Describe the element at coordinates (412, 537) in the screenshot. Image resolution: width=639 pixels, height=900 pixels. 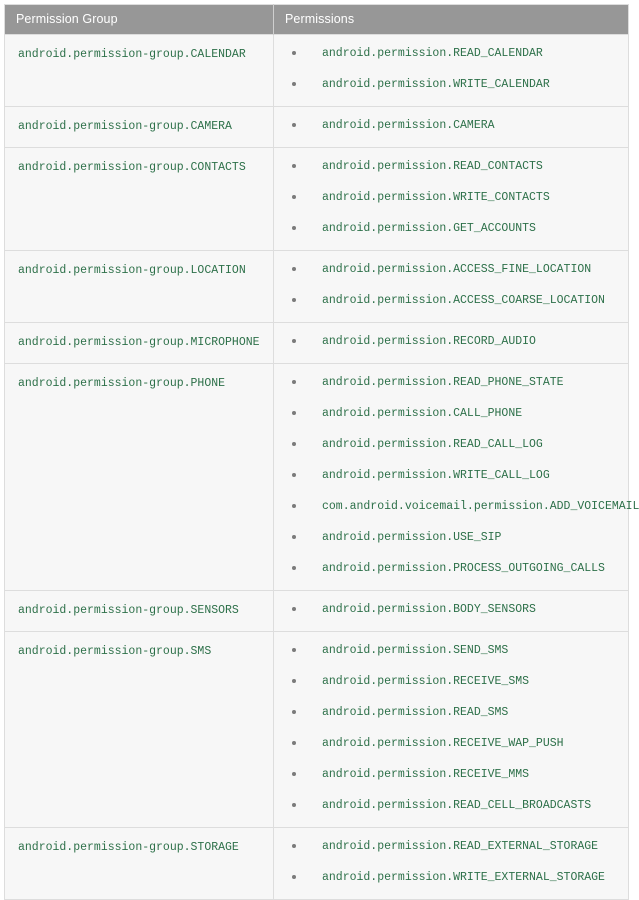
I see `permission-name: android.permission.USE_SIP` at that location.